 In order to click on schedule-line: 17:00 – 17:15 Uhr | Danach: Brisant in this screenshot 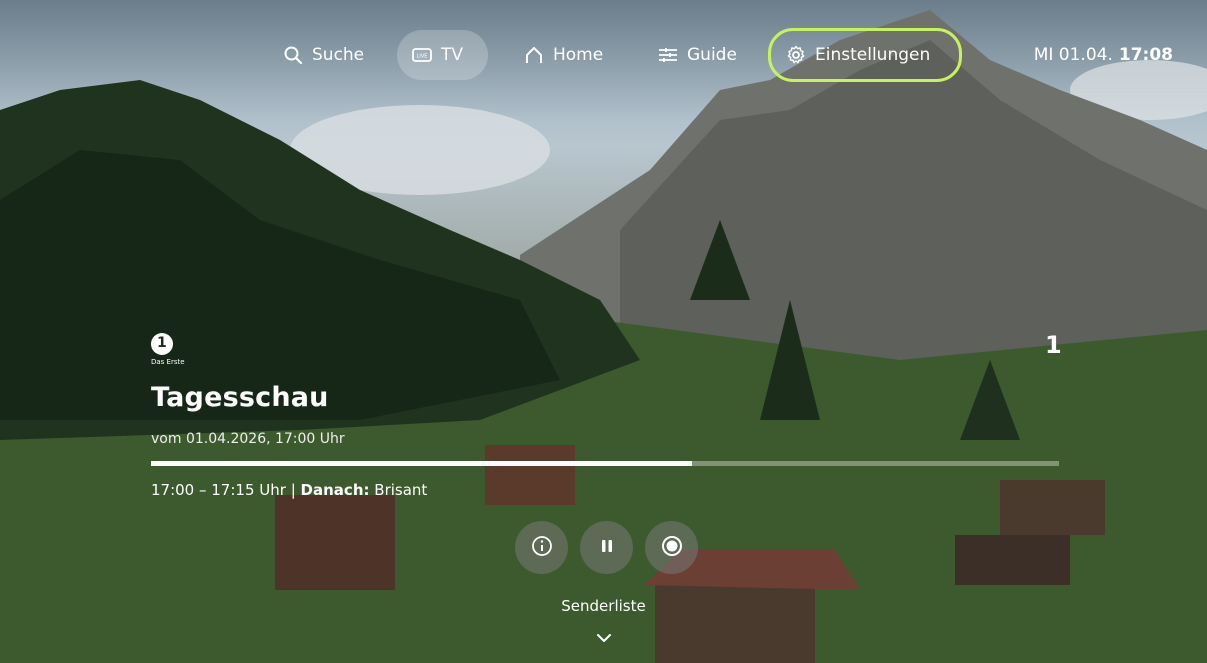, I will do `click(289, 490)`.